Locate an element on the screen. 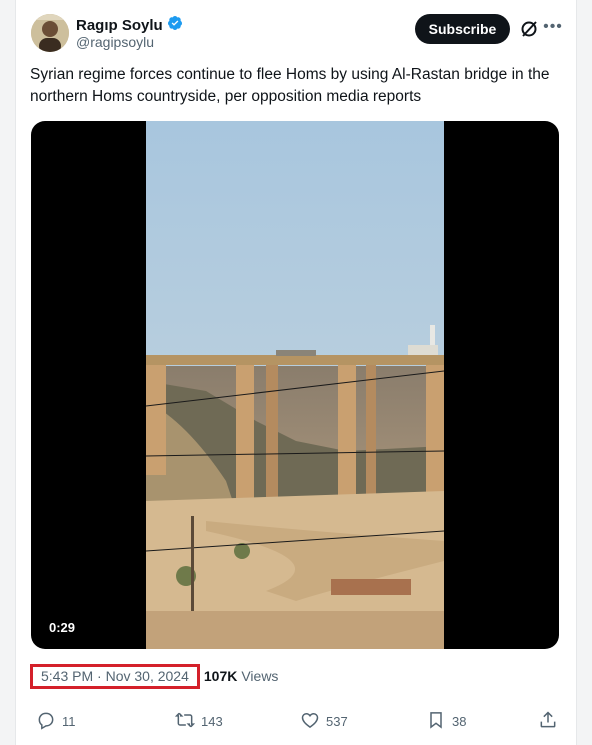 The width and height of the screenshot is (592, 745). share-button is located at coordinates (548, 721).